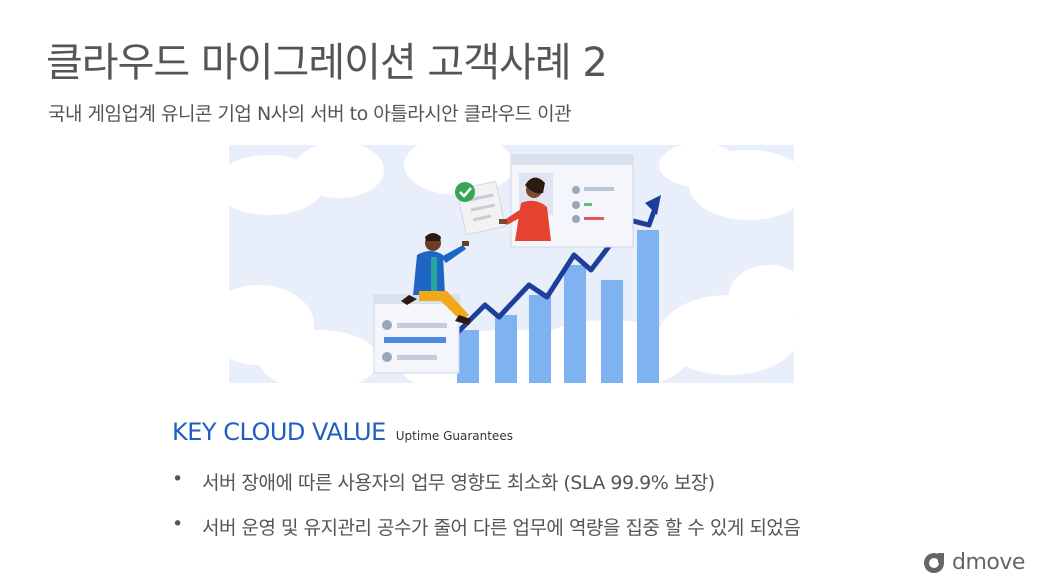 The height and width of the screenshot is (585, 1044). What do you see at coordinates (327, 63) in the screenshot?
I see `slide-title: 클라우드 마이그레이션 고객사례 2` at bounding box center [327, 63].